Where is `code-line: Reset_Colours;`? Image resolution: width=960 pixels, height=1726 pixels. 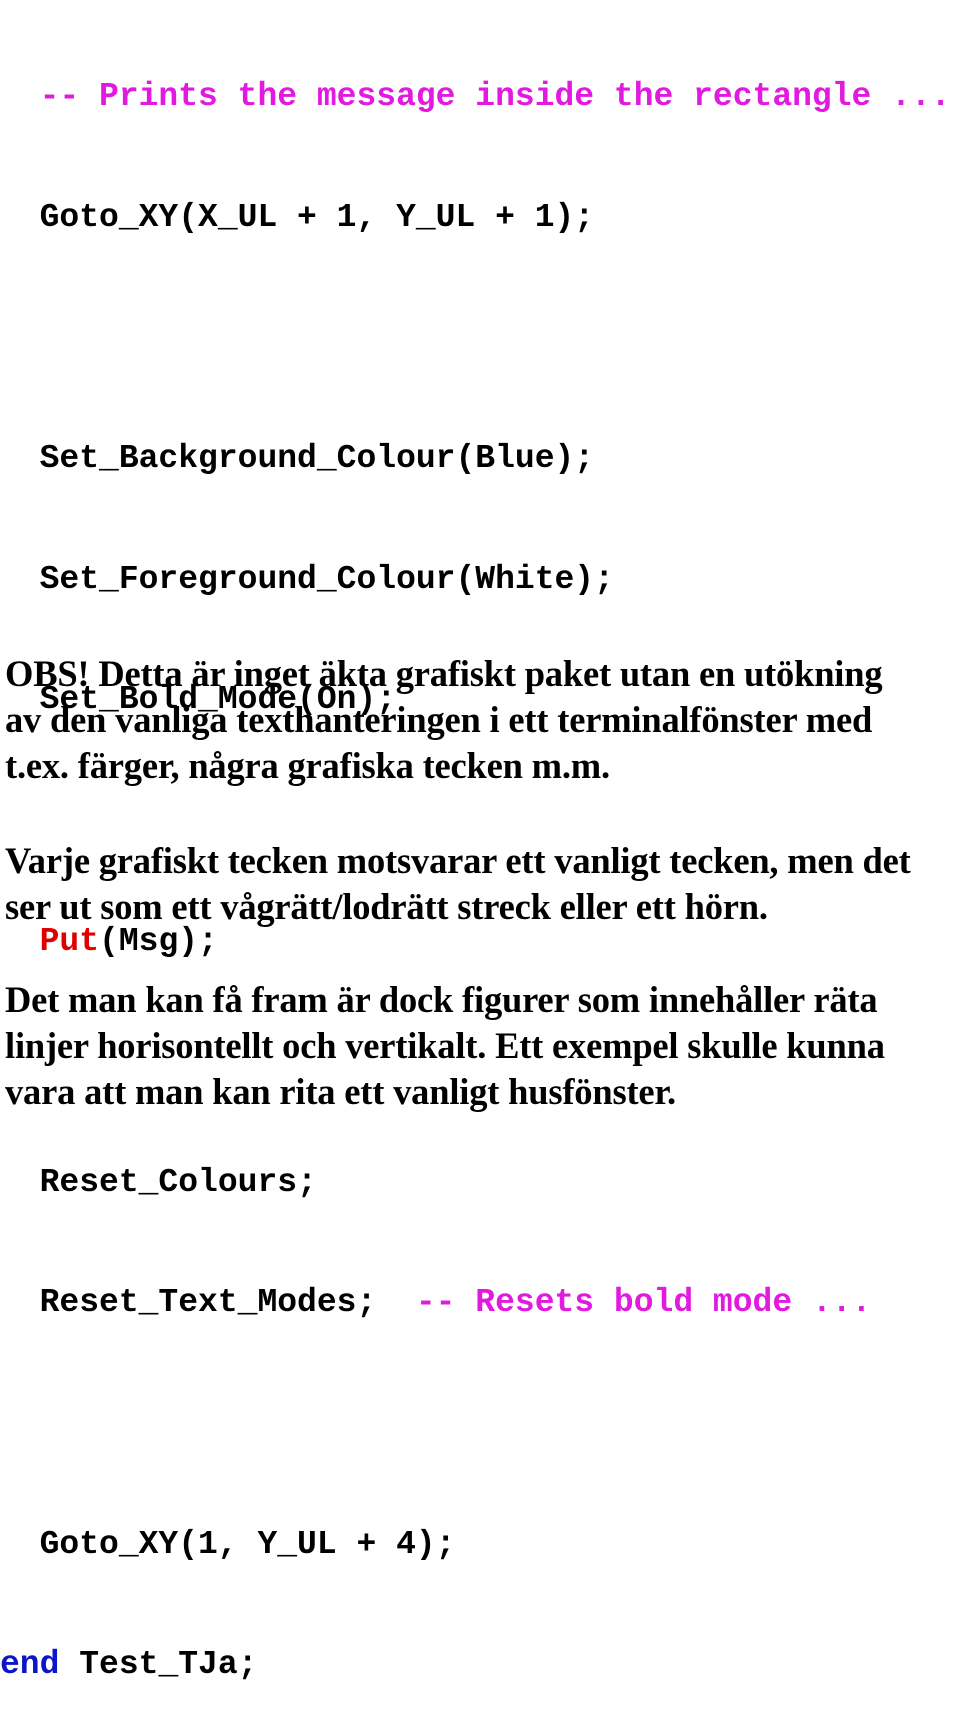 code-line: Reset_Colours; is located at coordinates (480, 1183).